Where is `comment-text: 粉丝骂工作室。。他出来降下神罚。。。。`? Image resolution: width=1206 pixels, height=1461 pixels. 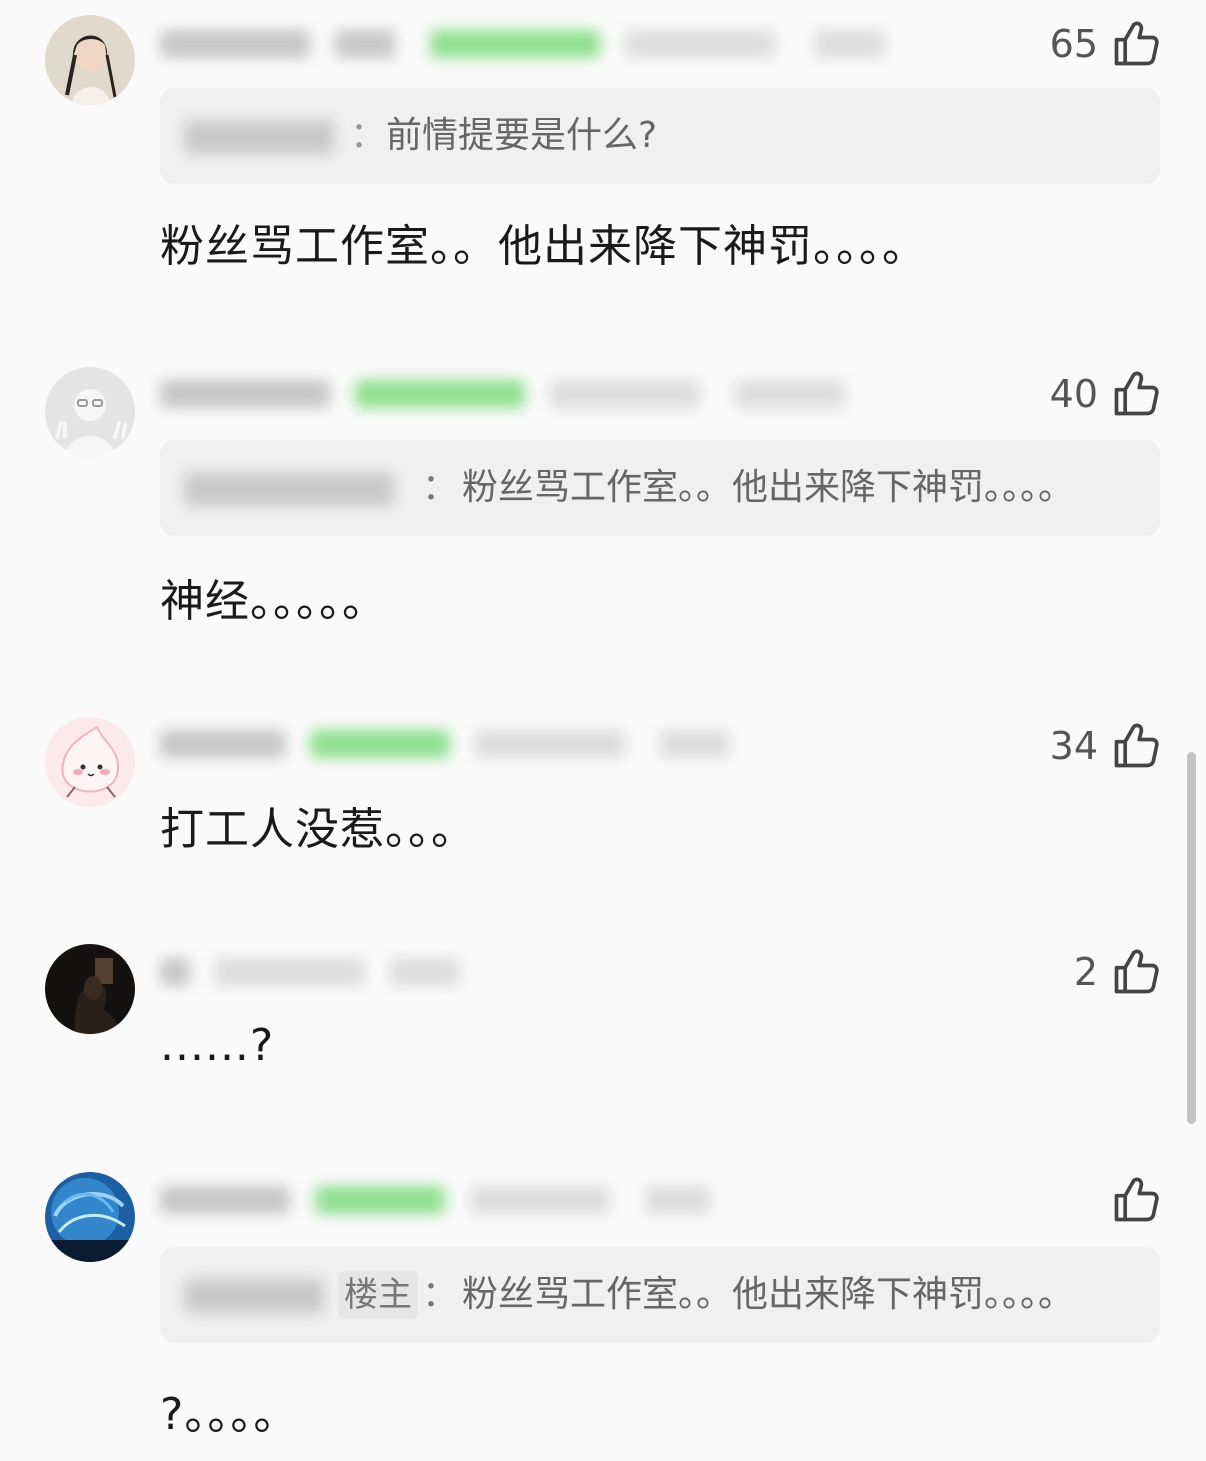
comment-text: 粉丝骂工作室。。他出来降下神罚。。。。 is located at coordinates (543, 246).